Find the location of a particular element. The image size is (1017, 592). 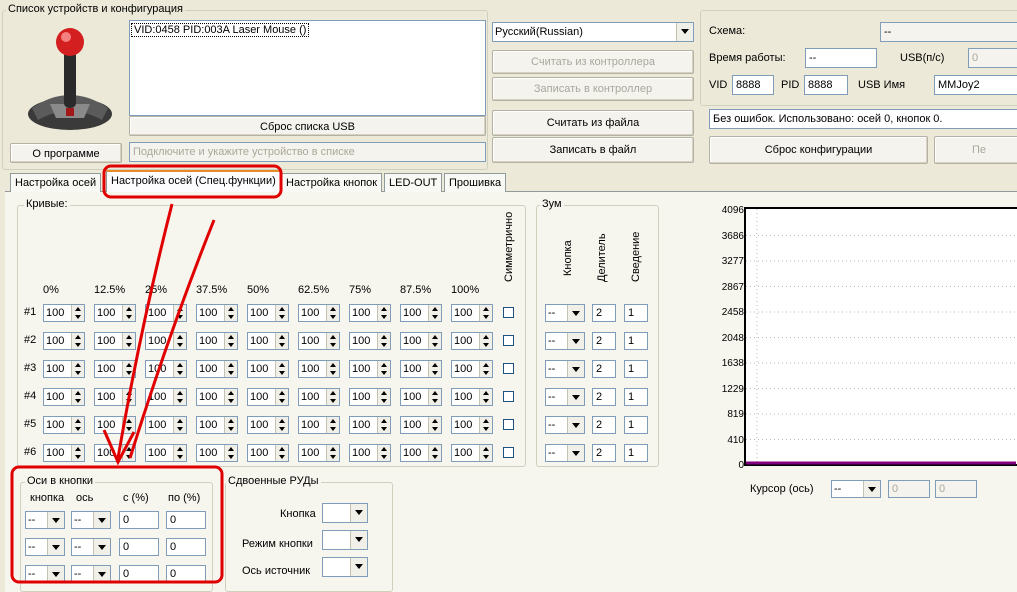

device-list-item: VID:0458 PID:003A Laser Mouse () is located at coordinates (220, 30).